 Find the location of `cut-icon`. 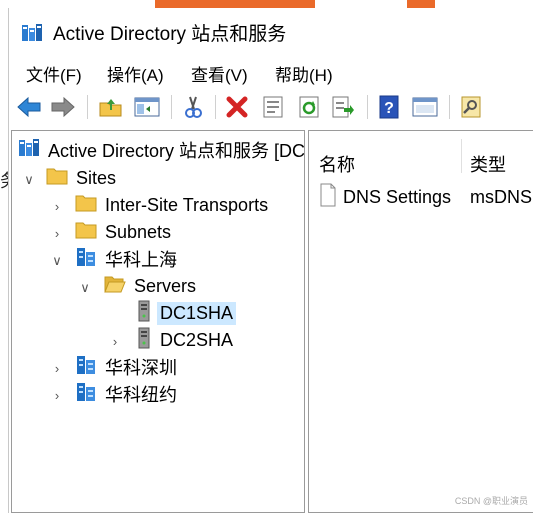

cut-icon is located at coordinates (193, 107).